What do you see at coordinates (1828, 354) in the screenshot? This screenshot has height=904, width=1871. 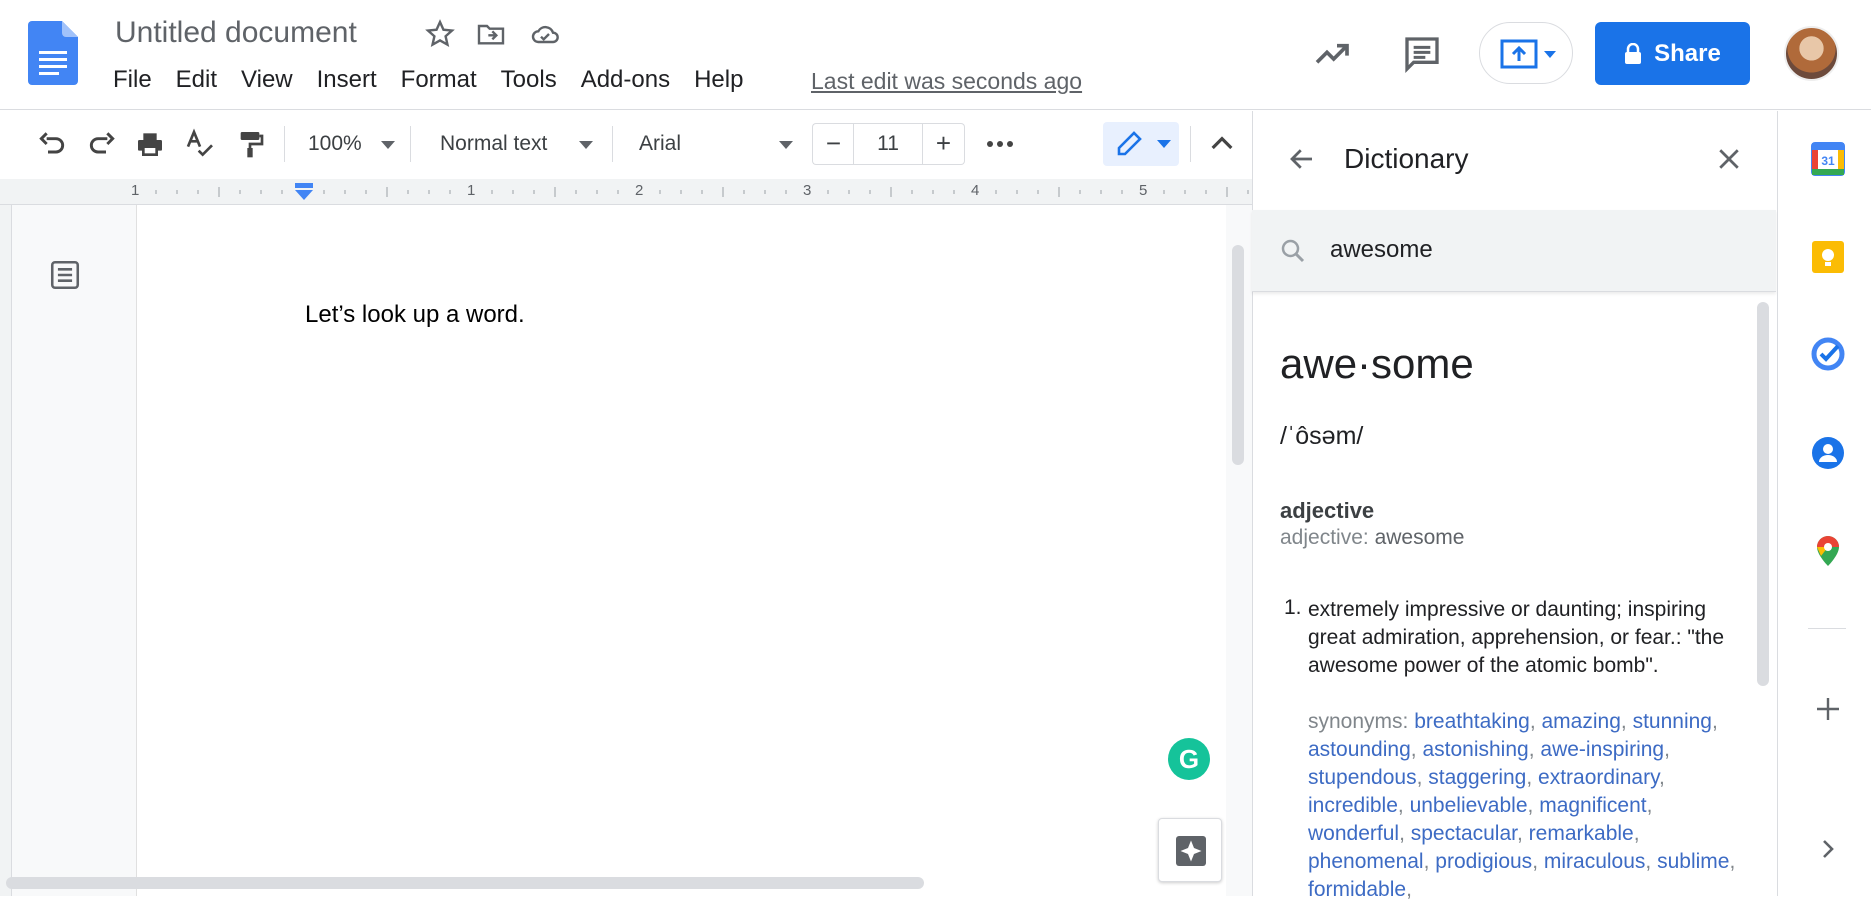 I see `tasks-icon` at bounding box center [1828, 354].